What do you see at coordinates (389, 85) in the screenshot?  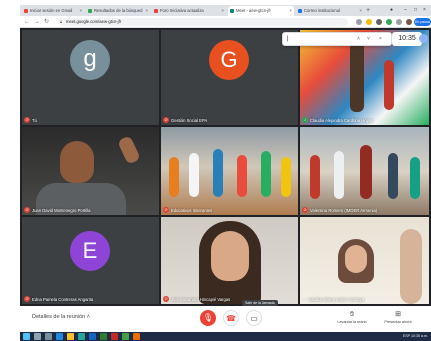 I see `background-figure` at bounding box center [389, 85].